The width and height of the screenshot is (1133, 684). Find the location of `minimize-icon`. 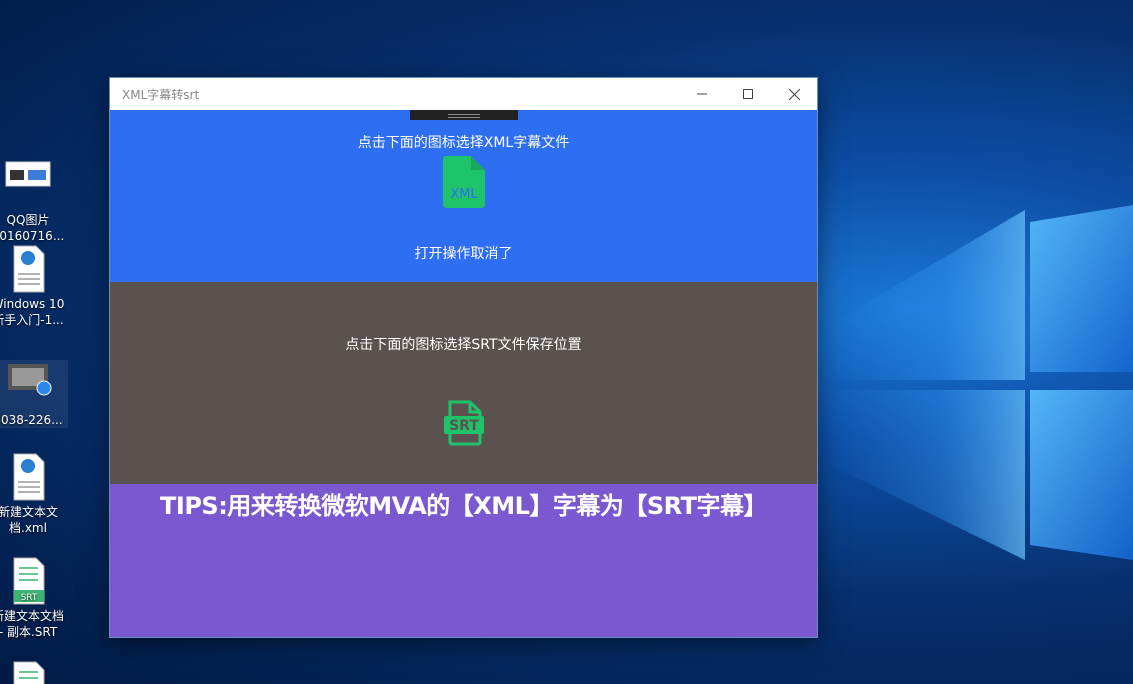

minimize-icon is located at coordinates (702, 94).